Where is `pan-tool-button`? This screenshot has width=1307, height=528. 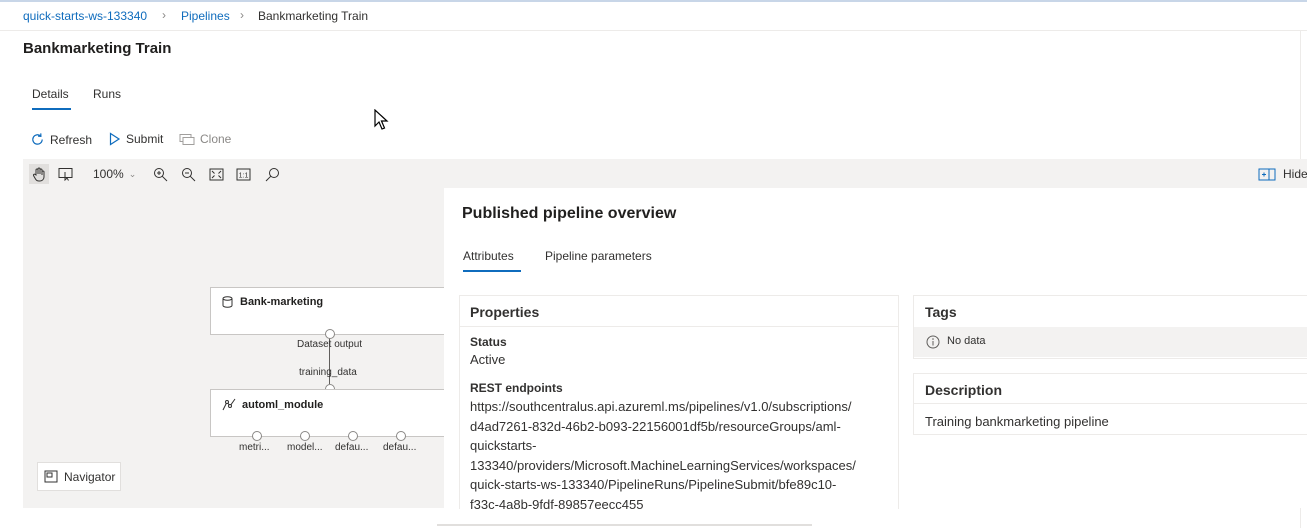
pan-tool-button is located at coordinates (39, 174).